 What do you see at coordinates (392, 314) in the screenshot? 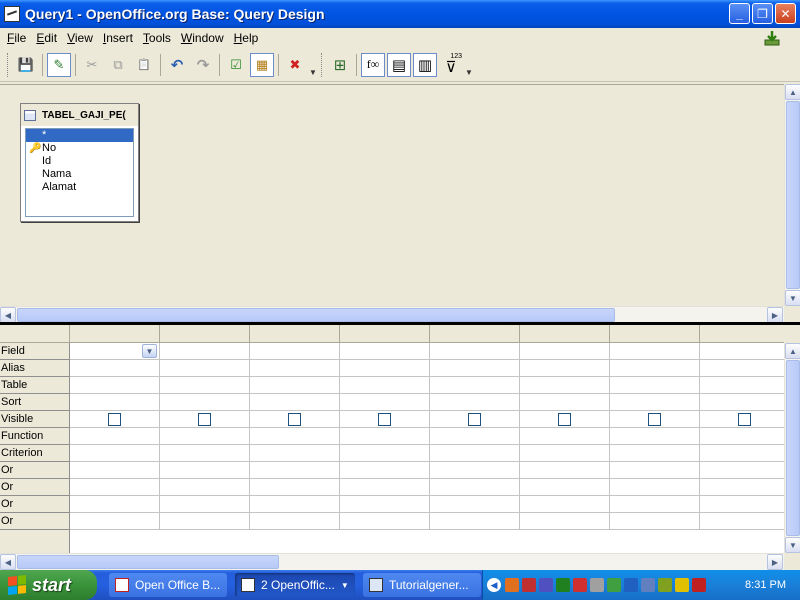
I see `table-pane-horizontal-scrollbar: ◀ ▶` at bounding box center [392, 314].